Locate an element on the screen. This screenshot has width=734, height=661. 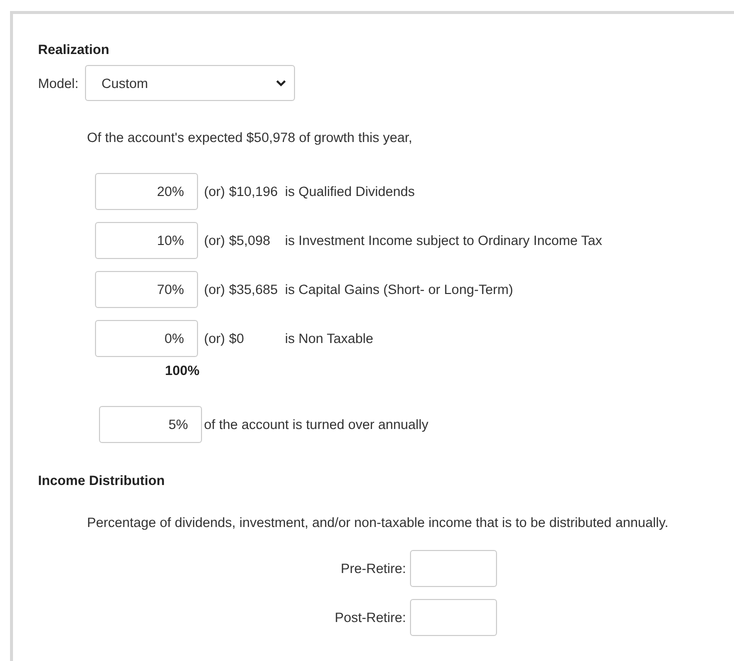
description-text: Percentage of dividends, investment, and/or non-taxable income that is to be distributed annually. is located at coordinates (378, 522).